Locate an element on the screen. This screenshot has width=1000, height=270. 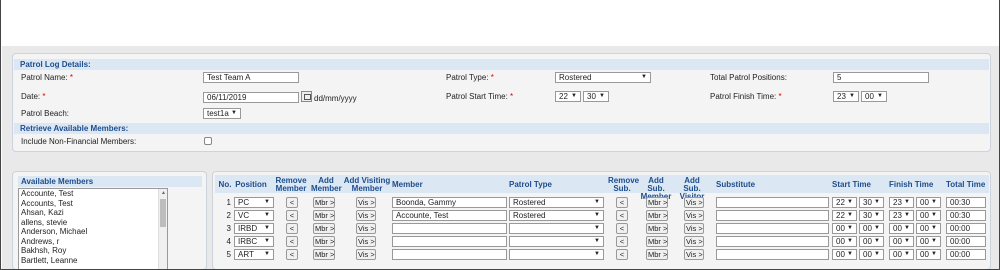
position-select: ART ▼ is located at coordinates (254, 254).